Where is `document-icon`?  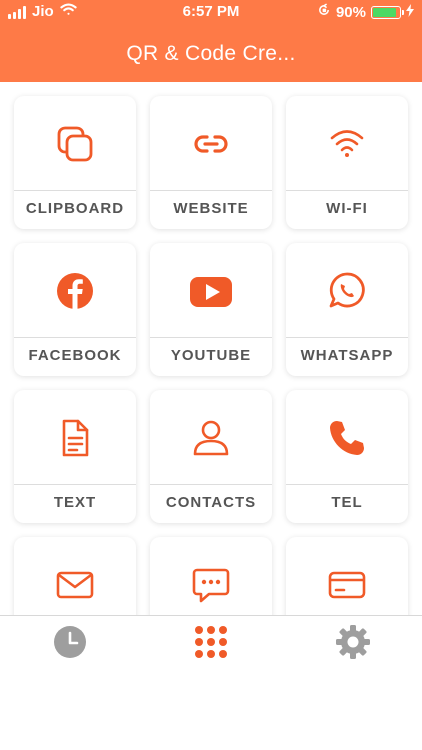 document-icon is located at coordinates (75, 438).